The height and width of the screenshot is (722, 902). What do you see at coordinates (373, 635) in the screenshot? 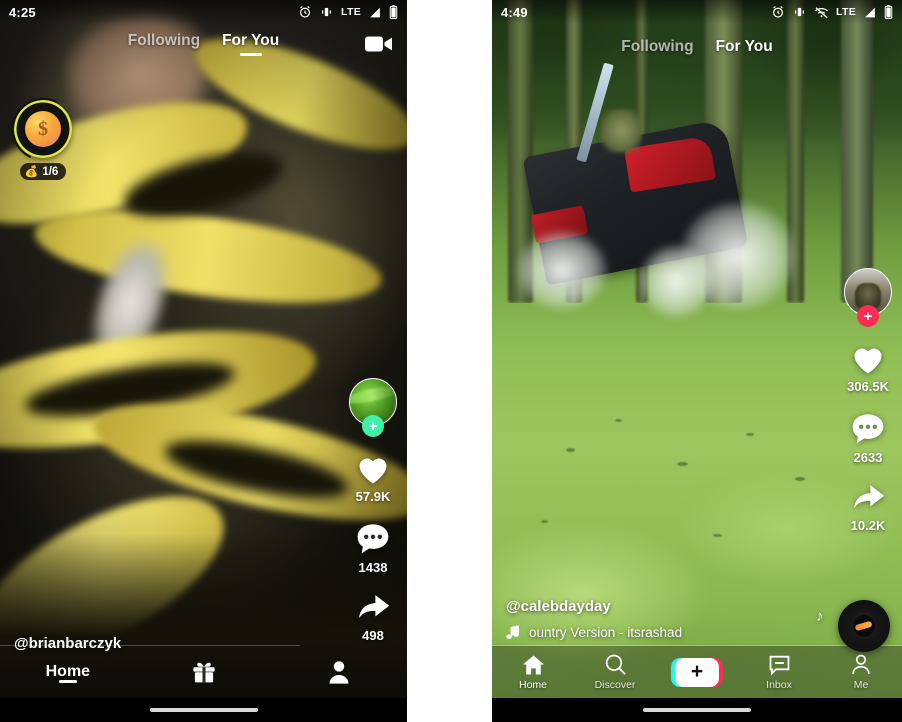
I see `share-count: 498` at bounding box center [373, 635].